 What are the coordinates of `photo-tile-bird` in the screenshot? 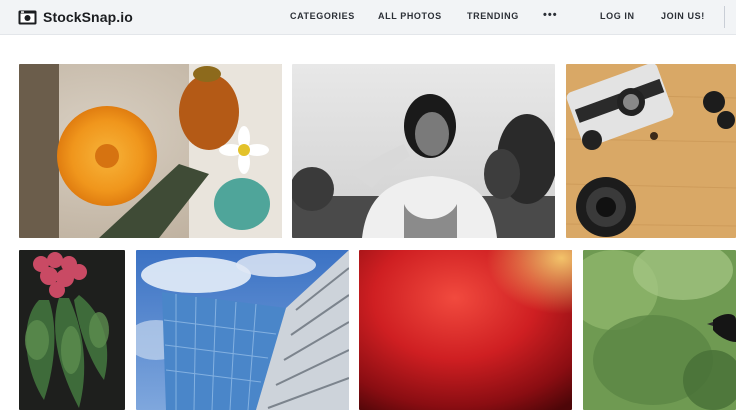 It's located at (659, 330).